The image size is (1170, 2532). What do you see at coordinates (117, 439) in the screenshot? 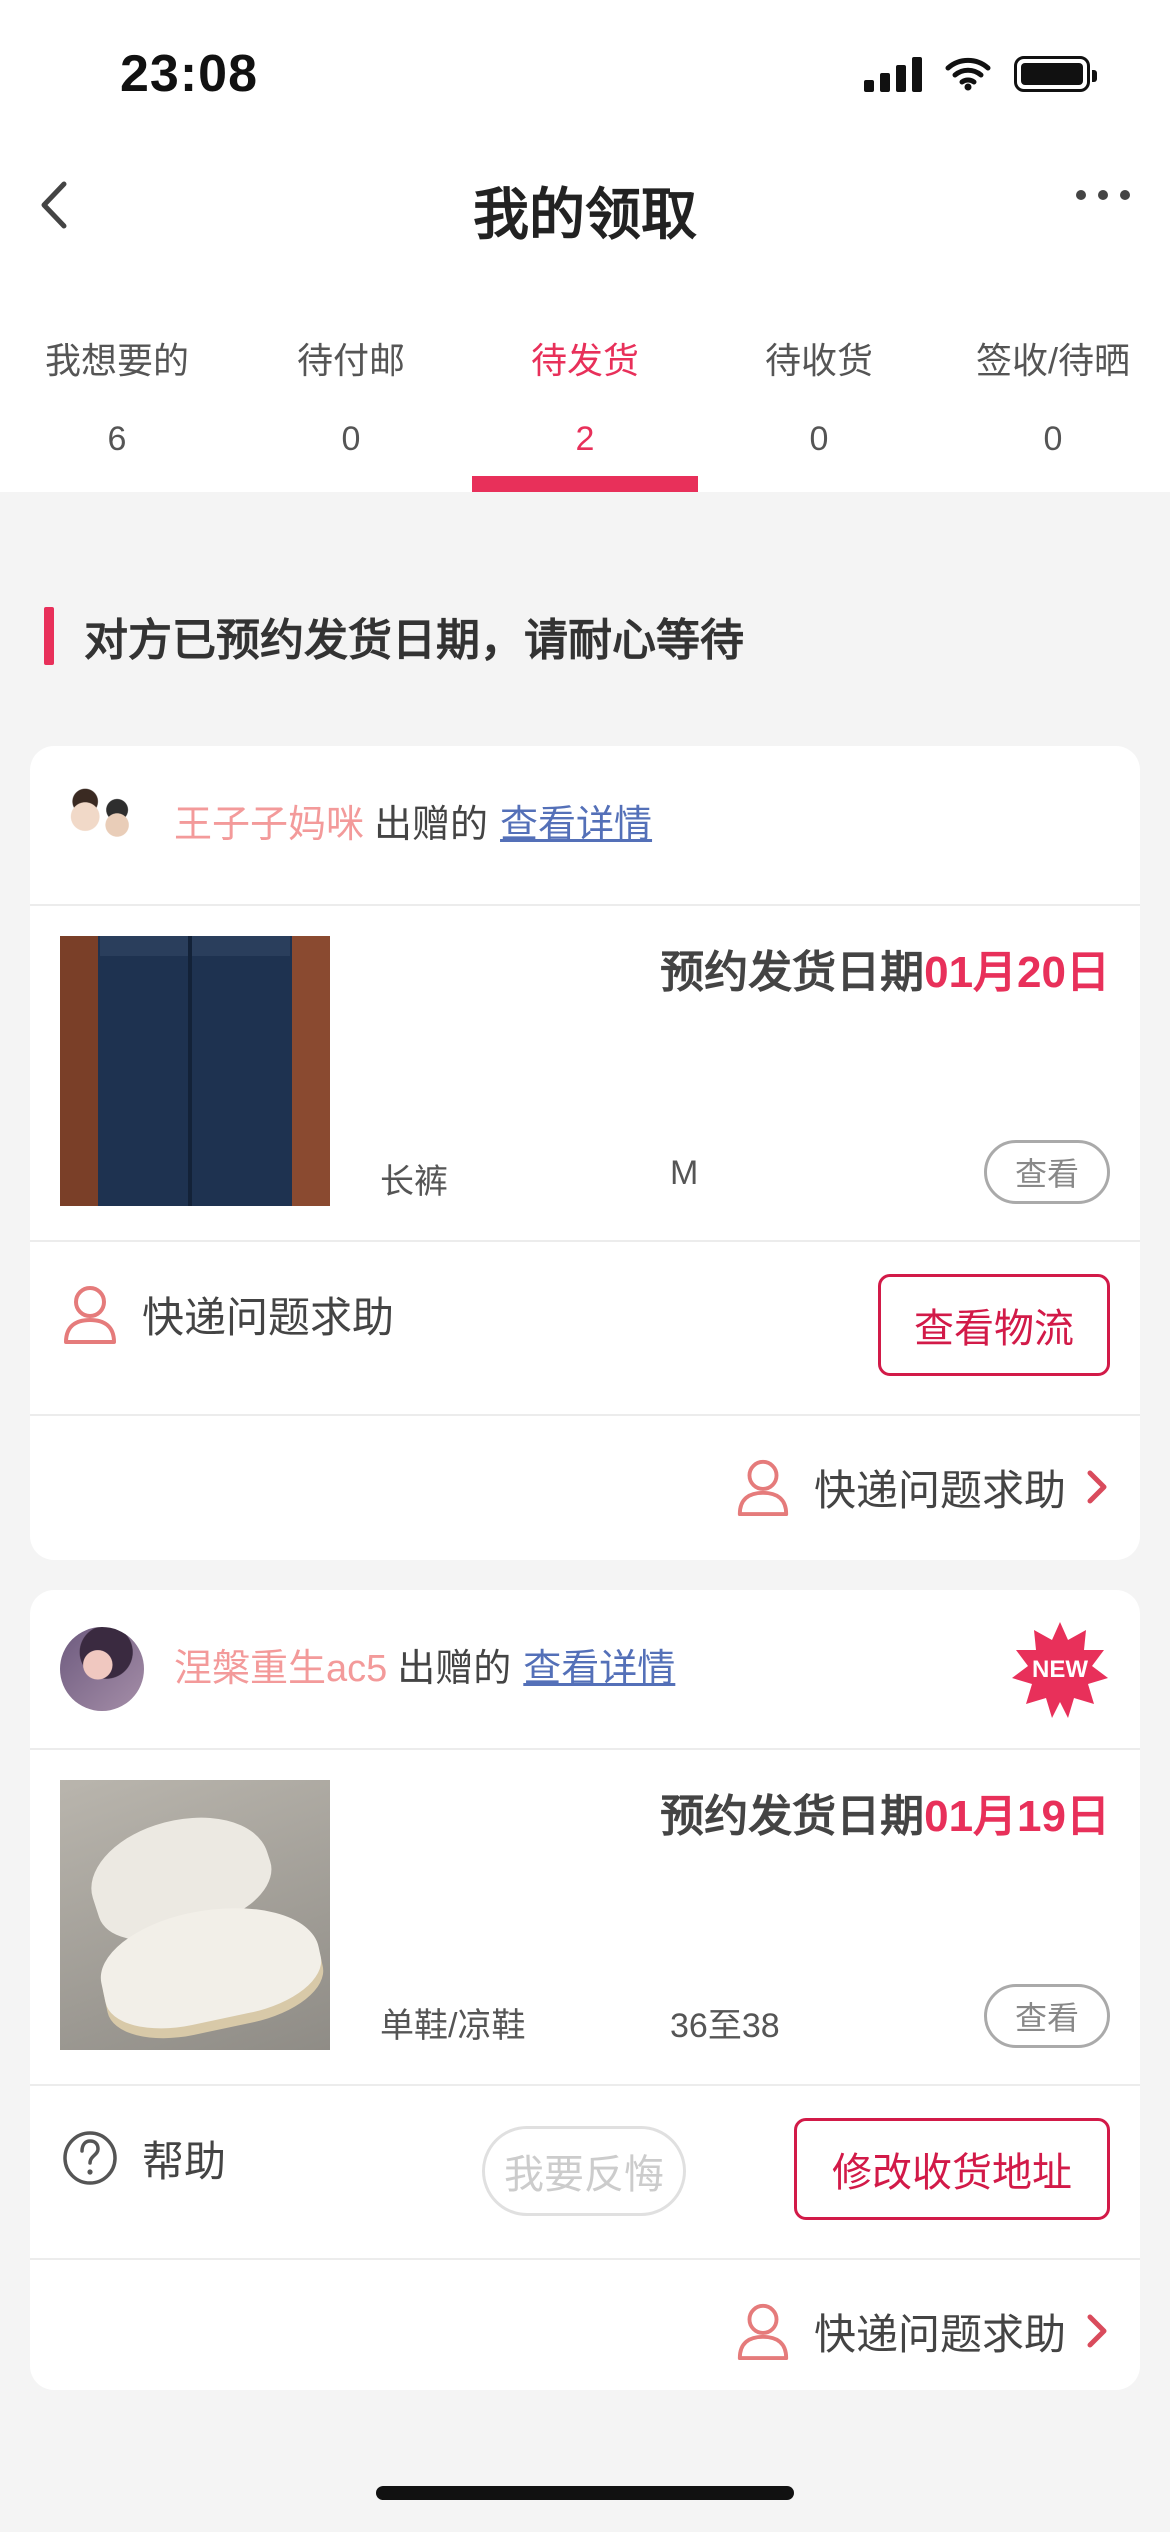
I see `tab-count: 6` at bounding box center [117, 439].